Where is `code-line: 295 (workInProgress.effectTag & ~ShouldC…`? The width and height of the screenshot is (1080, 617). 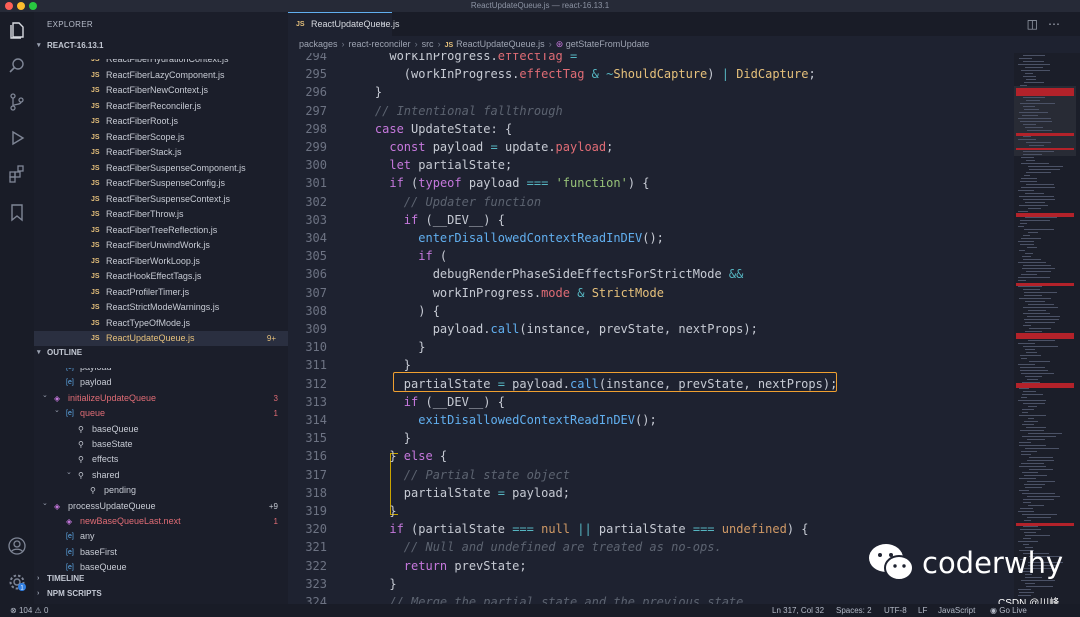 code-line: 295 (workInProgress.effectTag & ~ShouldC… is located at coordinates (651, 74).